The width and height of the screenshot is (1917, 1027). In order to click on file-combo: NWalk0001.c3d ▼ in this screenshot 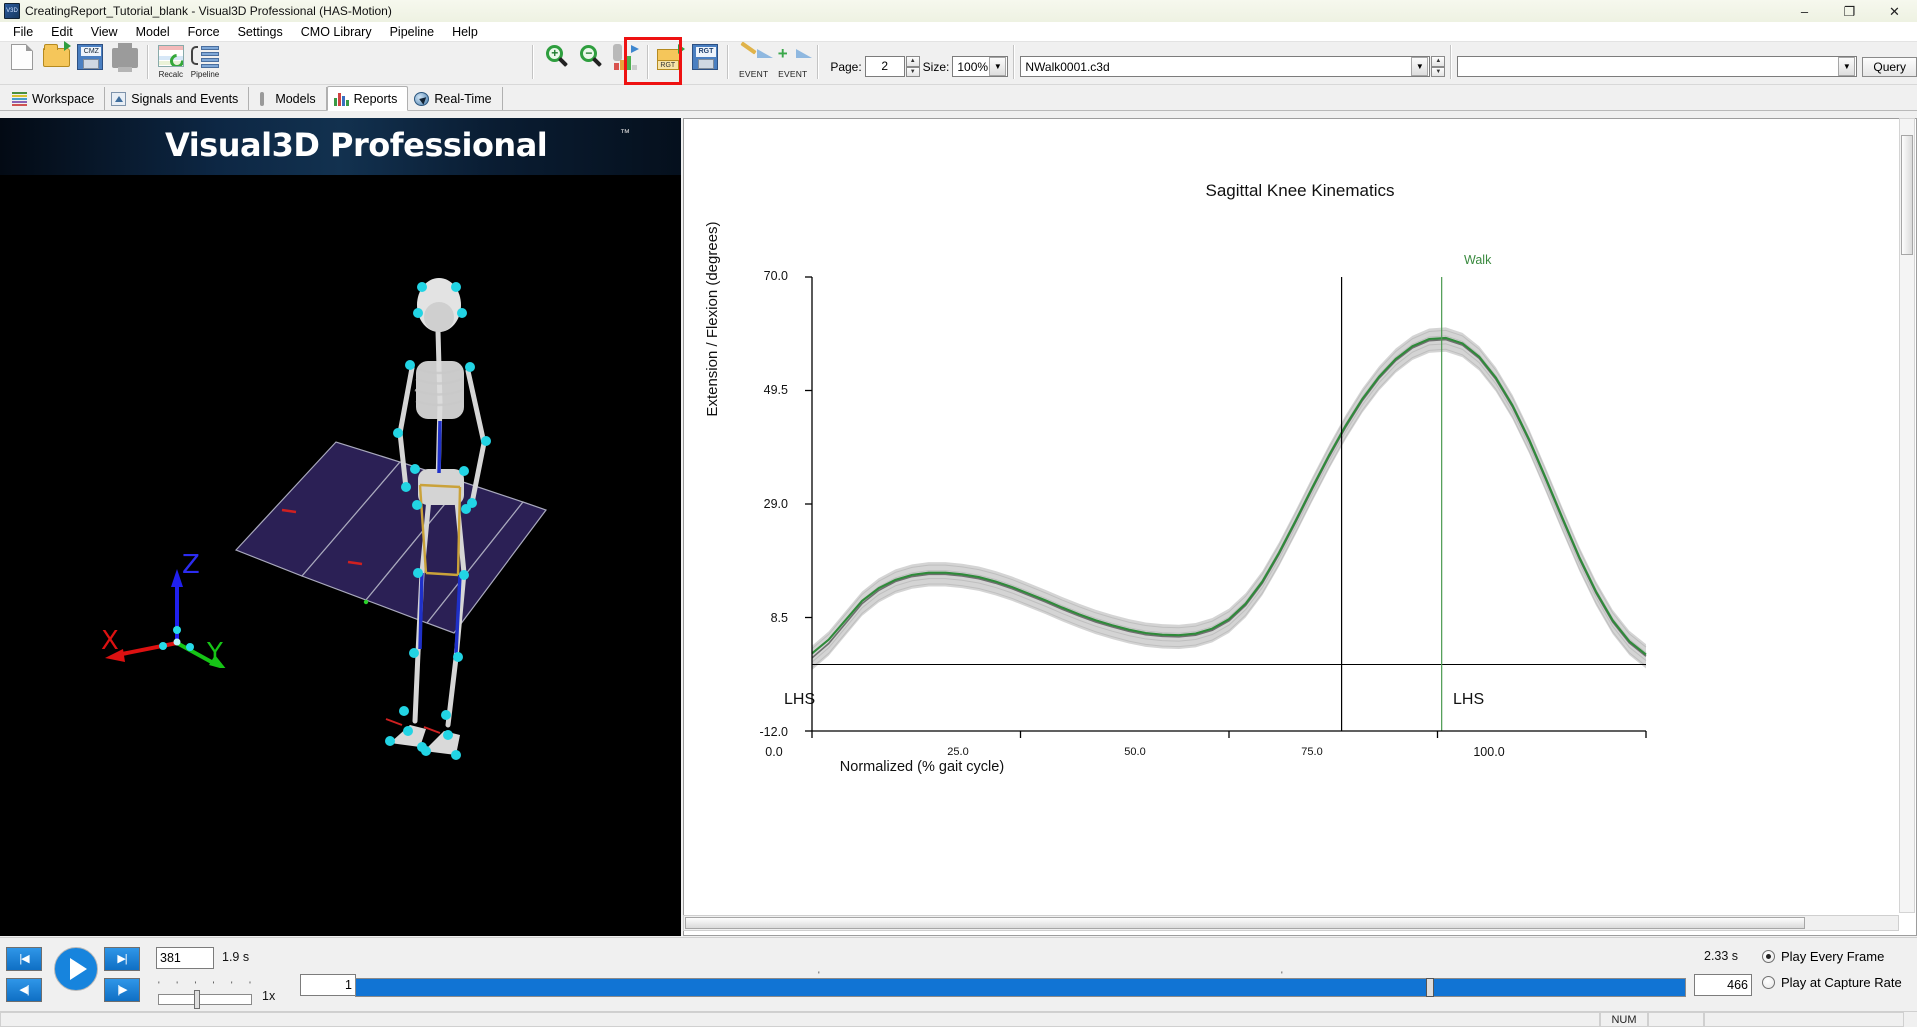, I will do `click(1225, 66)`.